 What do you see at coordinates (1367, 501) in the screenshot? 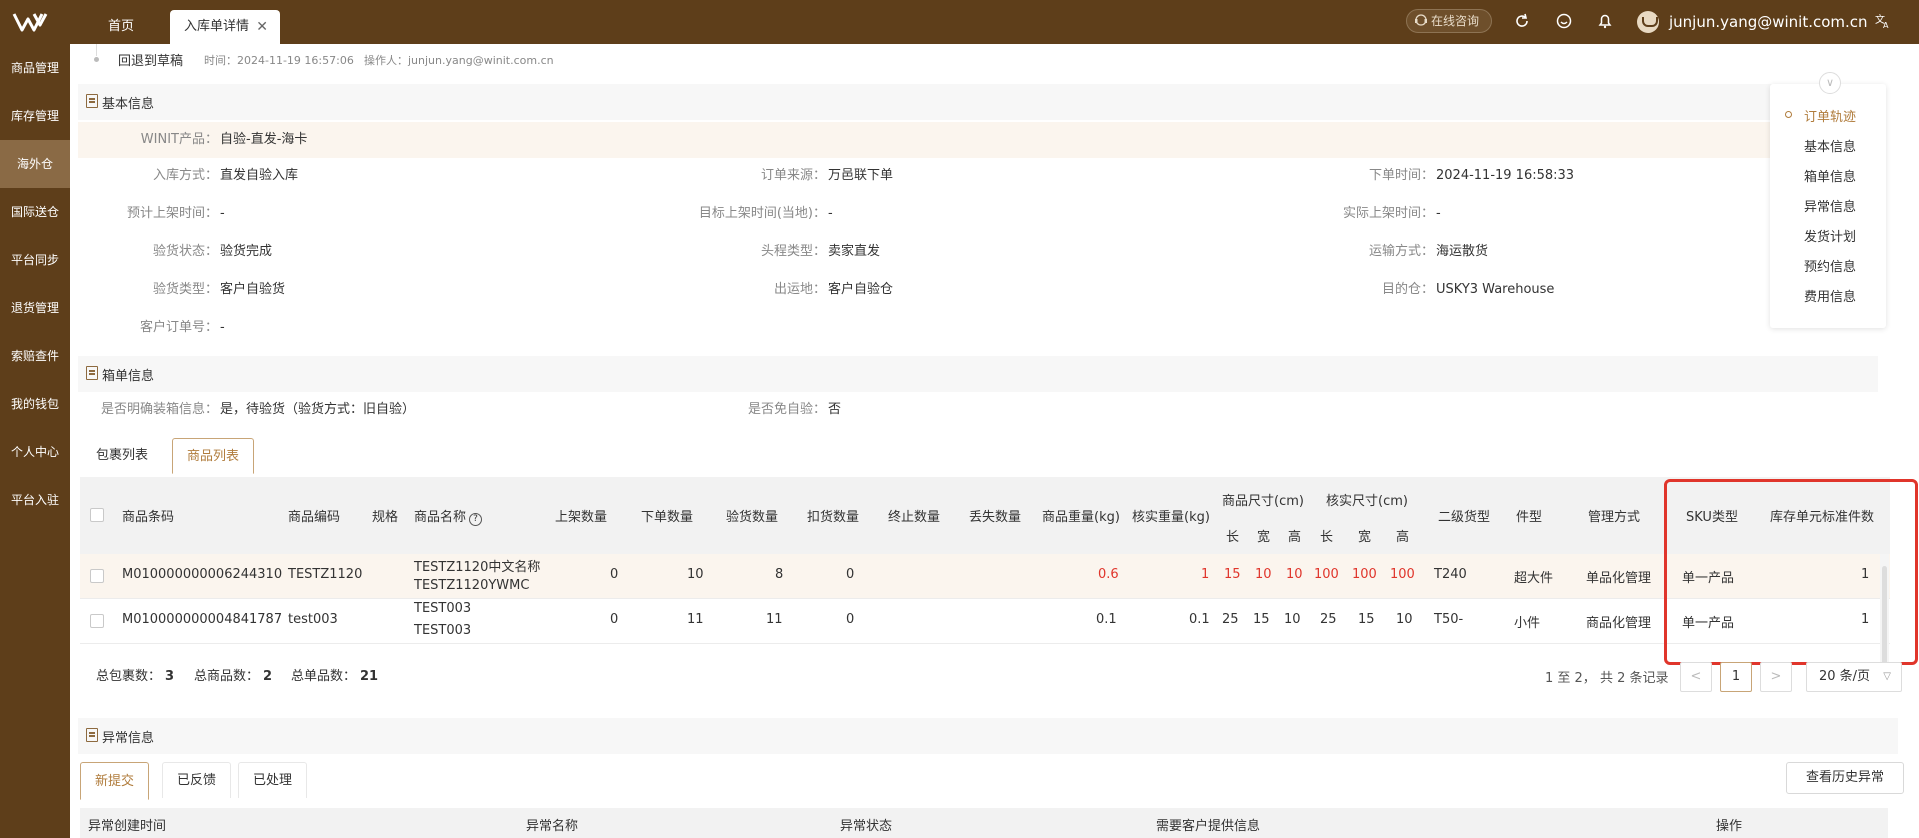
I see `header-verified-size: 核实尺寸(cm)` at bounding box center [1367, 501].